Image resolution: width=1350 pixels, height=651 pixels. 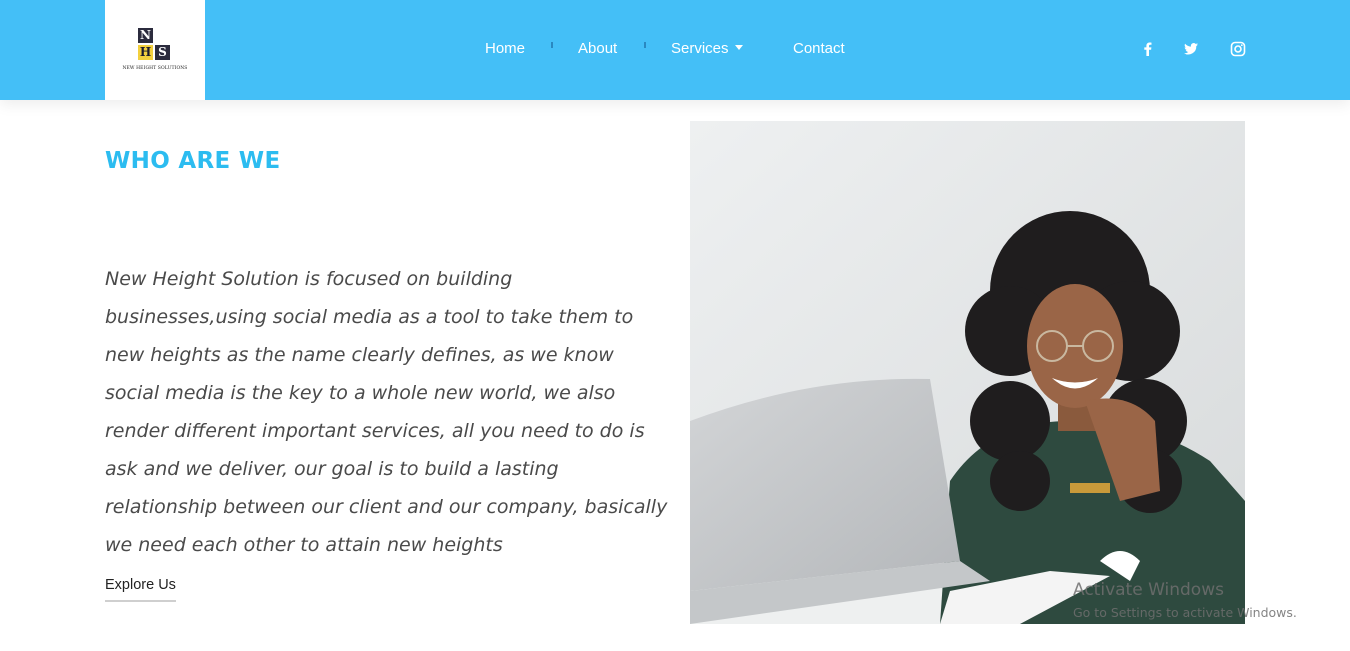 What do you see at coordinates (193, 161) in the screenshot?
I see `section-title: WHO ARE WE` at bounding box center [193, 161].